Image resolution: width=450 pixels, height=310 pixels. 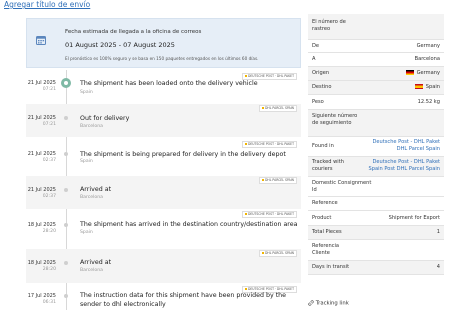 What do you see at coordinates (376, 268) in the screenshot?
I see `detail-row-days-in-transit: Days in transit 4` at bounding box center [376, 268].